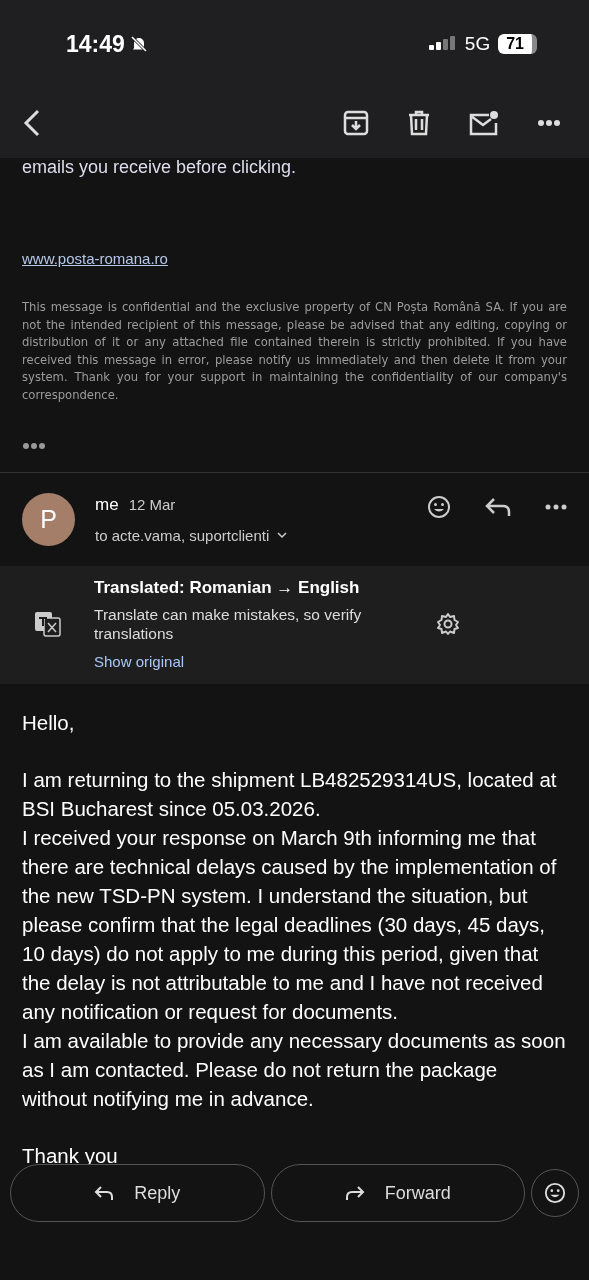 The height and width of the screenshot is (1280, 589). What do you see at coordinates (107, 505) in the screenshot?
I see `sender-name: me` at bounding box center [107, 505].